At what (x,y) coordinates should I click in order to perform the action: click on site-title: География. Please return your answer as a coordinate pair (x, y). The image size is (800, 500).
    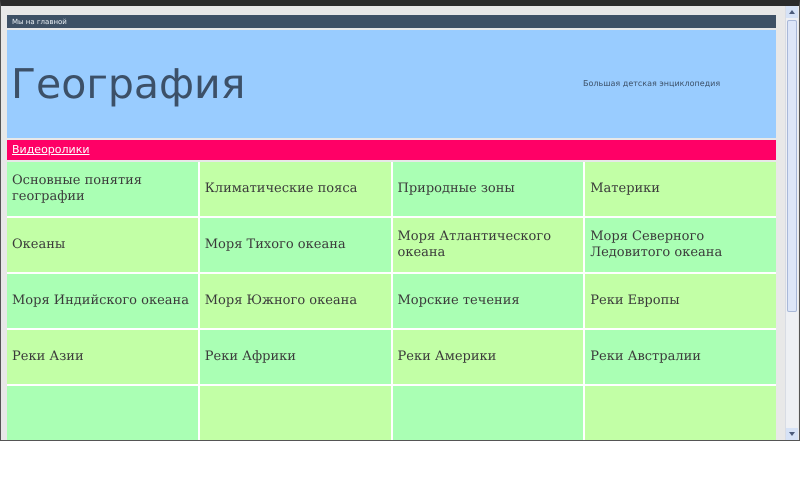
    Looking at the image, I should click on (128, 84).